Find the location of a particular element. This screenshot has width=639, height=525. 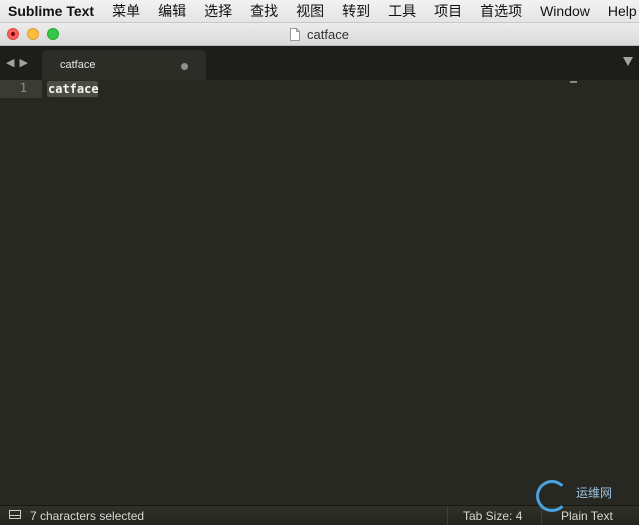

unsaved-dot-icon is located at coordinates (184, 66).